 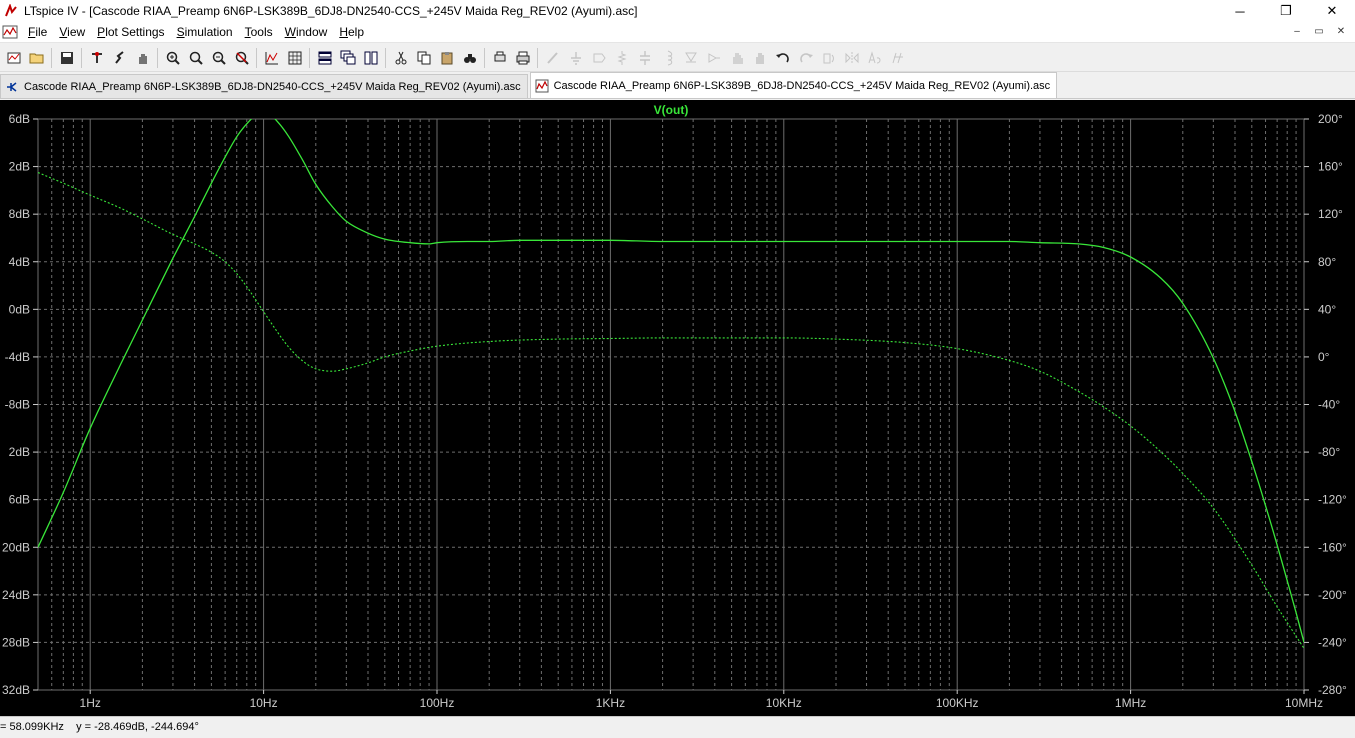 What do you see at coordinates (1240, 11) in the screenshot?
I see `minimize-button: ─` at bounding box center [1240, 11].